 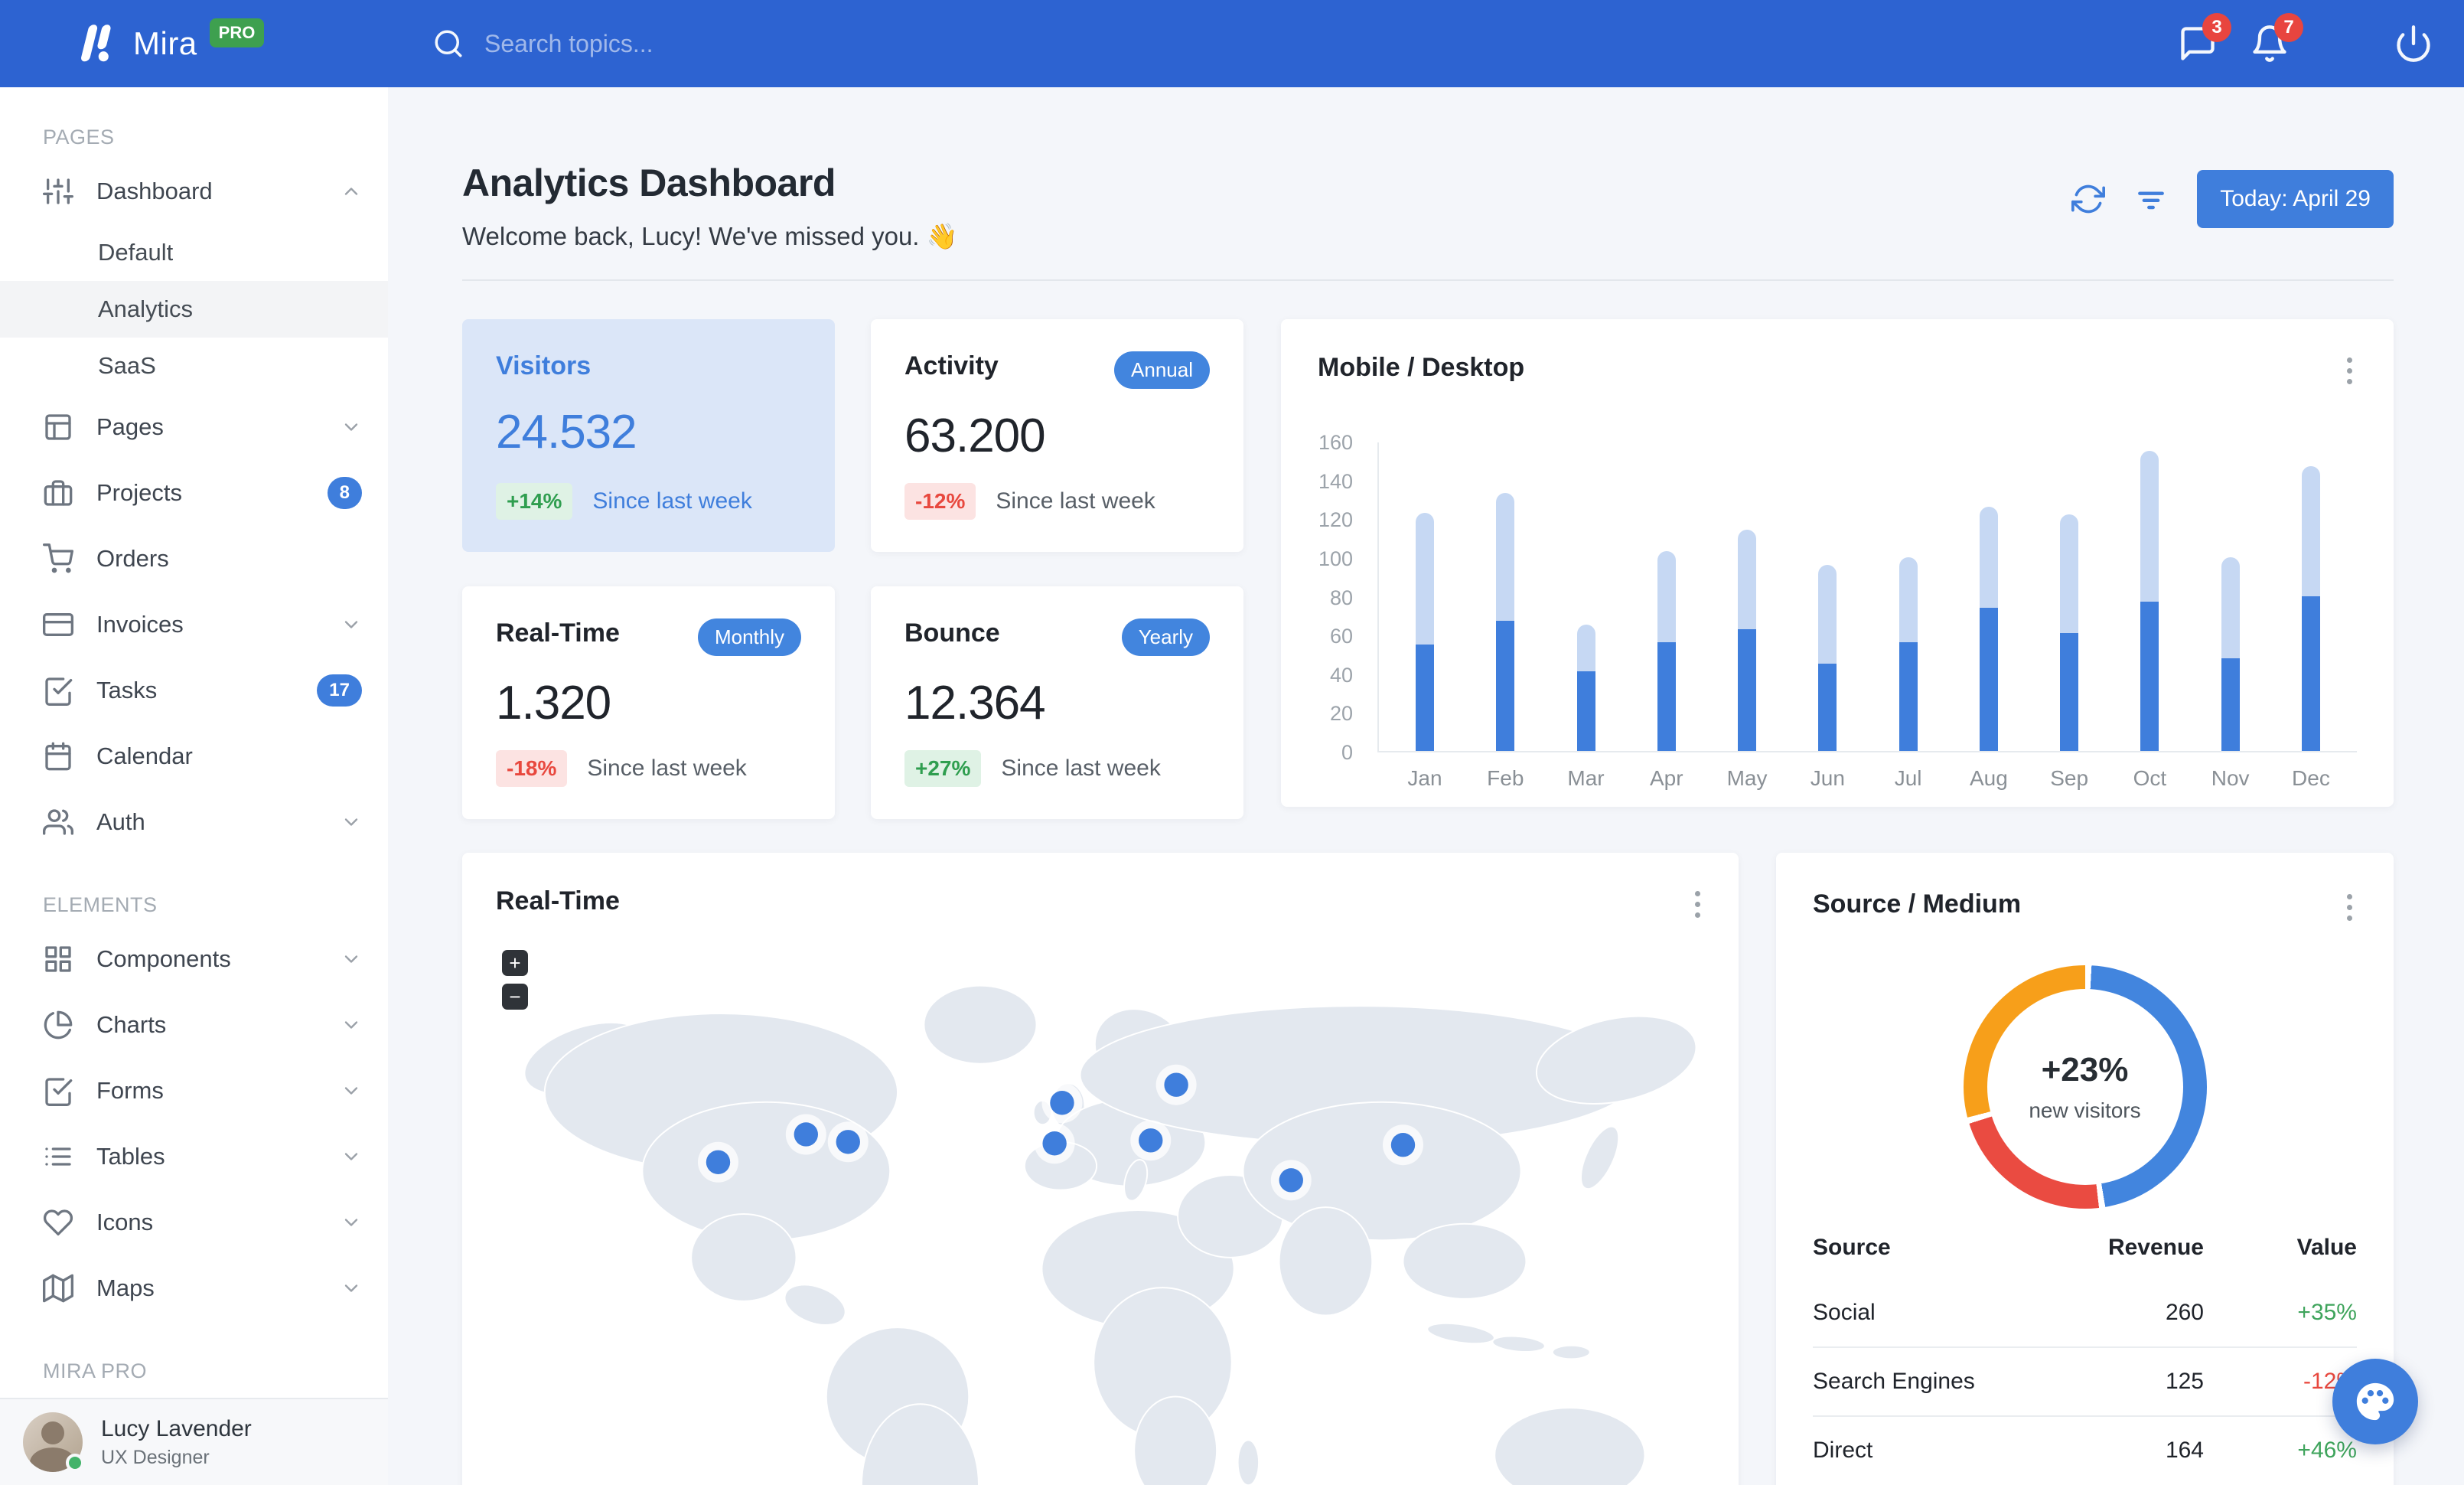 I want to click on bar-nov: Nov, so click(x=2230, y=616).